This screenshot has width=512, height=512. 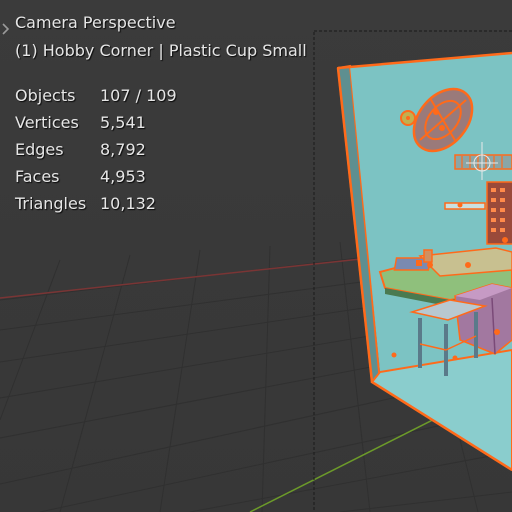 What do you see at coordinates (123, 122) in the screenshot?
I see `stat-value-vertices: 5,541` at bounding box center [123, 122].